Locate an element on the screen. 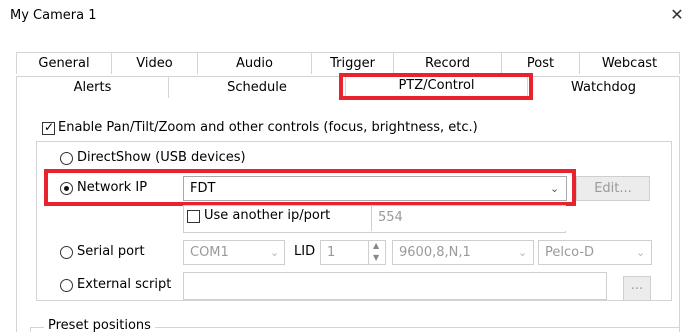 The width and height of the screenshot is (691, 332). spin-down-icon: ▼ is located at coordinates (376, 257).